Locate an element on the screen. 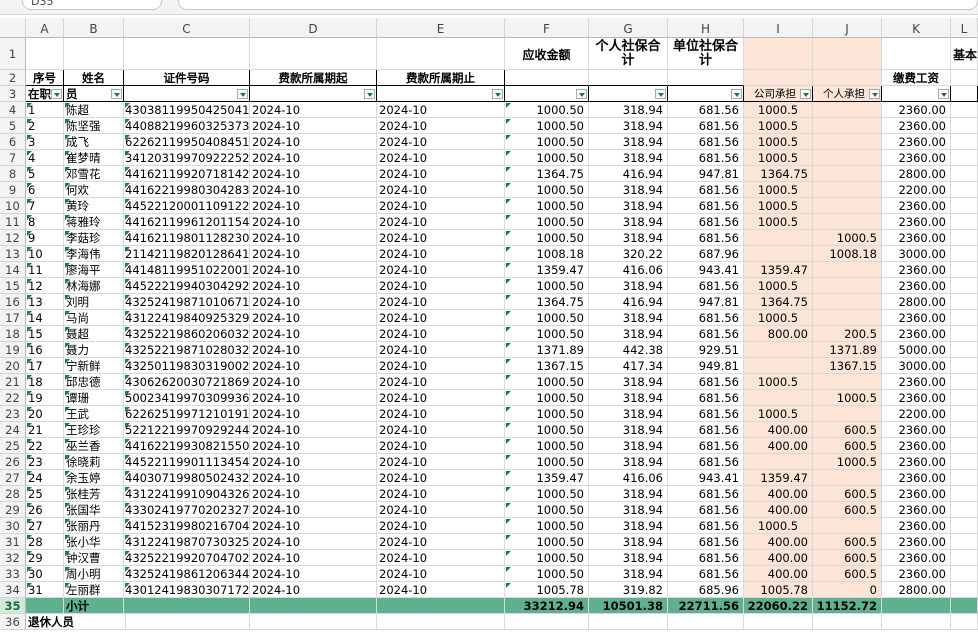 The width and height of the screenshot is (978, 632). header-company: 单位社保合计 is located at coordinates (706, 62).